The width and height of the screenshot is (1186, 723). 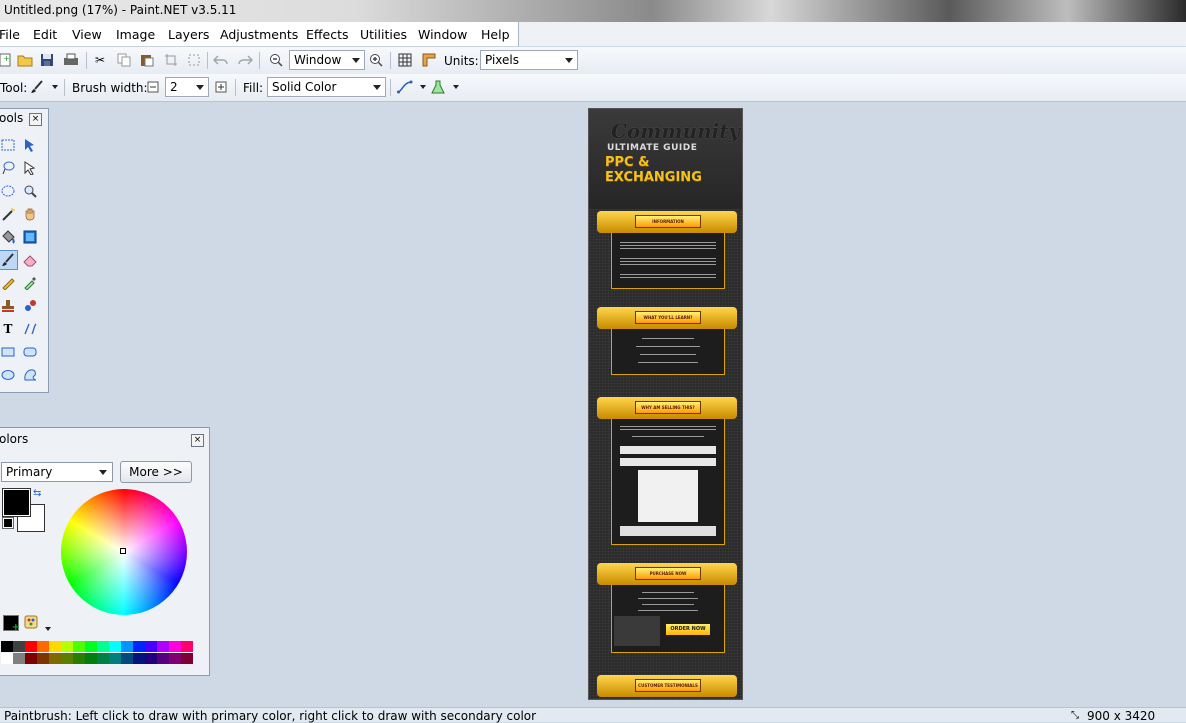 I want to click on brush-width-combobox: 2, so click(x=187, y=87).